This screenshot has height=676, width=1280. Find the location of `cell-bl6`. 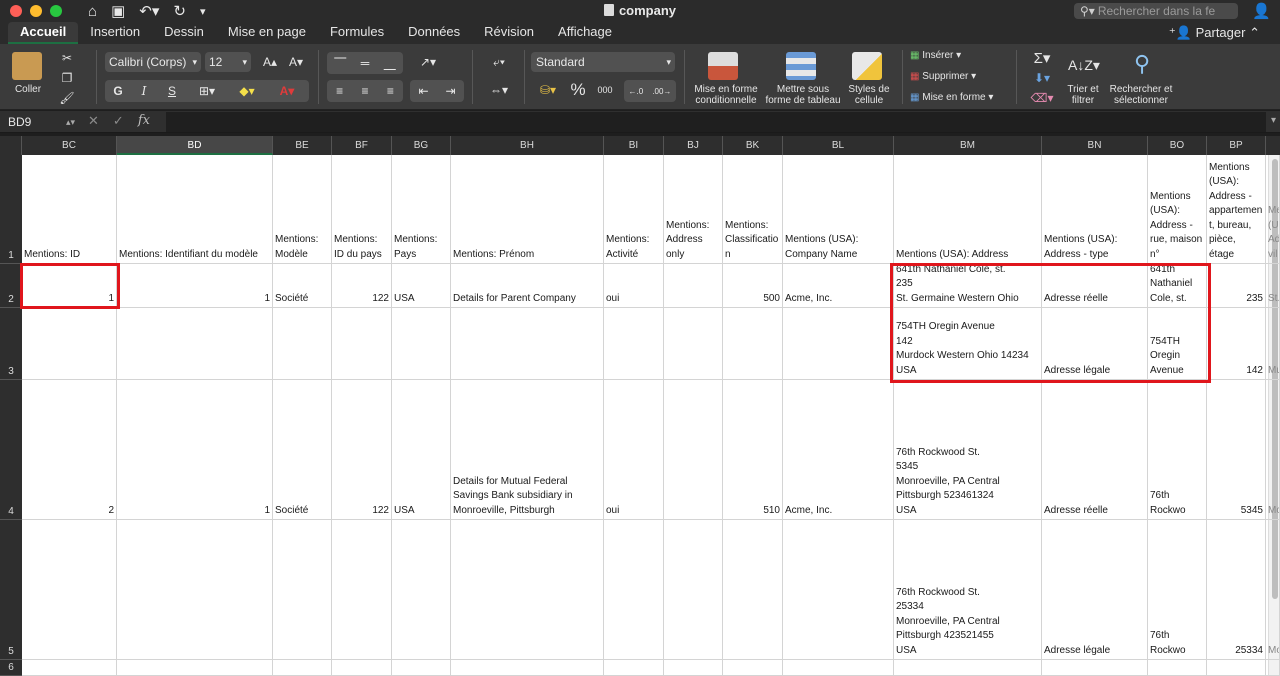

cell-bl6 is located at coordinates (838, 668).